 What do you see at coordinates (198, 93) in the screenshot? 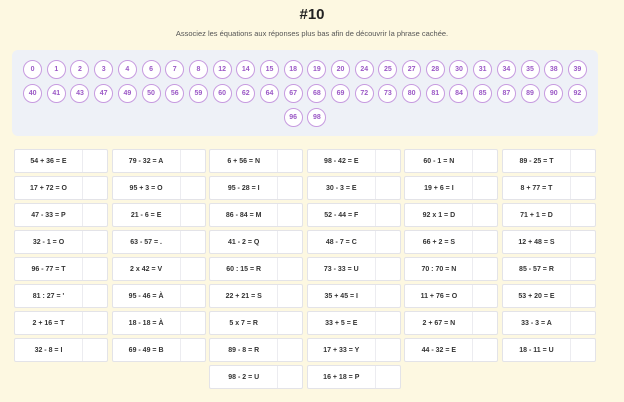
I see `answer-bubble: 59` at bounding box center [198, 93].